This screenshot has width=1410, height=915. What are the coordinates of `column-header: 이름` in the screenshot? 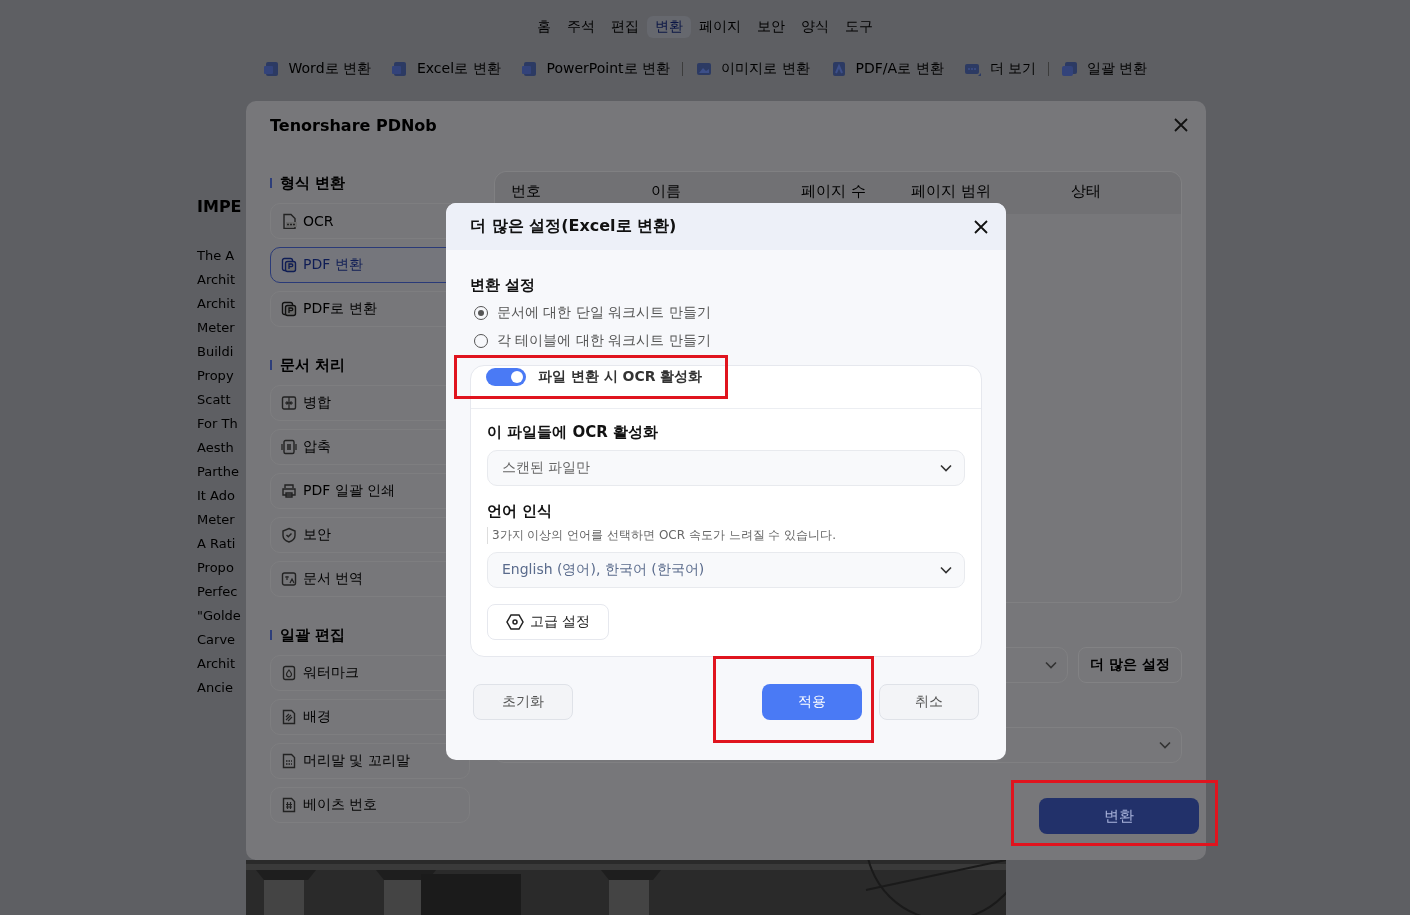 It's located at (666, 191).